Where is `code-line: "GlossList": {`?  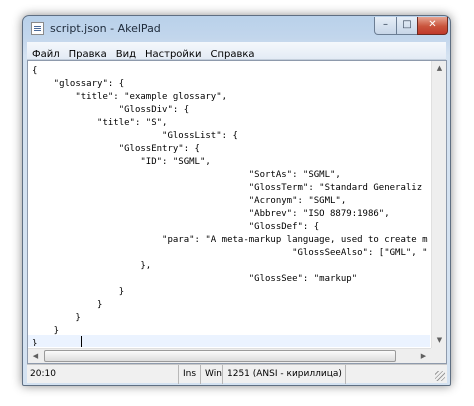 code-line: "GlossList": { is located at coordinates (135, 136).